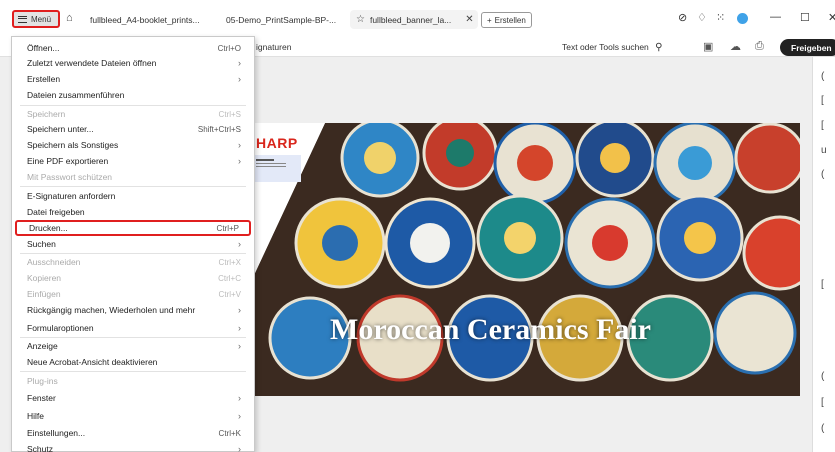 The width and height of the screenshot is (835, 452). What do you see at coordinates (69, 18) in the screenshot?
I see `home-icon: ⌂` at bounding box center [69, 18].